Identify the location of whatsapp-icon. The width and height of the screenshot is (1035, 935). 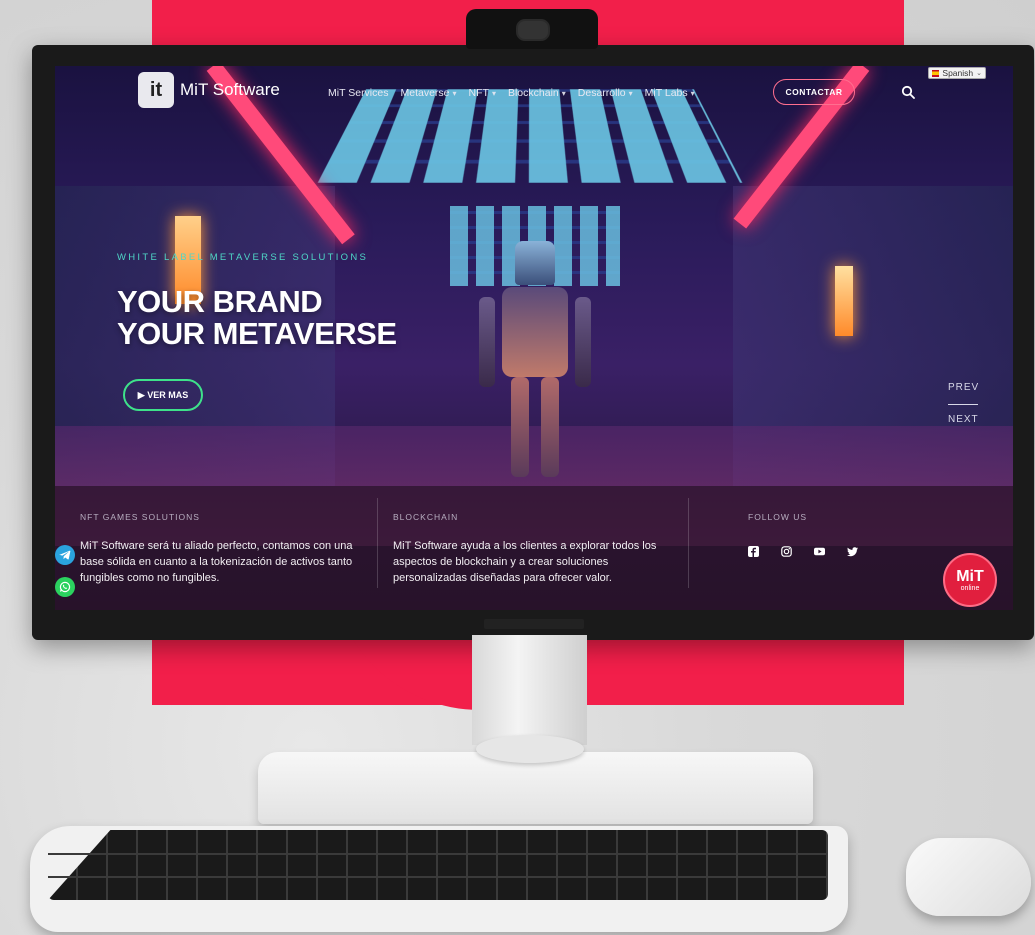
(65, 587).